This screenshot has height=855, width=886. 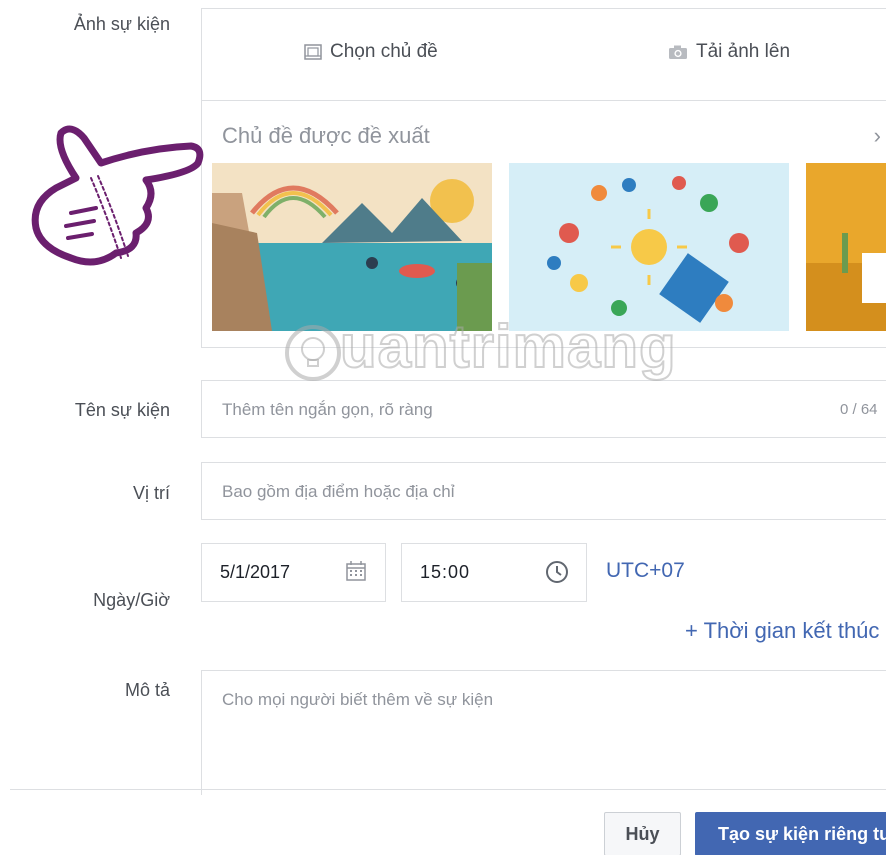 I want to click on tab-upload-photo: Tải ảnh lên, so click(x=729, y=52).